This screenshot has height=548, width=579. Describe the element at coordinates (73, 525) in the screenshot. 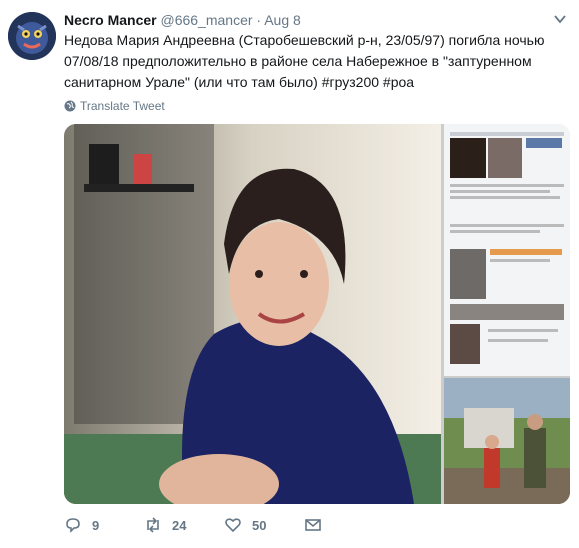

I see `reply-icon` at that location.